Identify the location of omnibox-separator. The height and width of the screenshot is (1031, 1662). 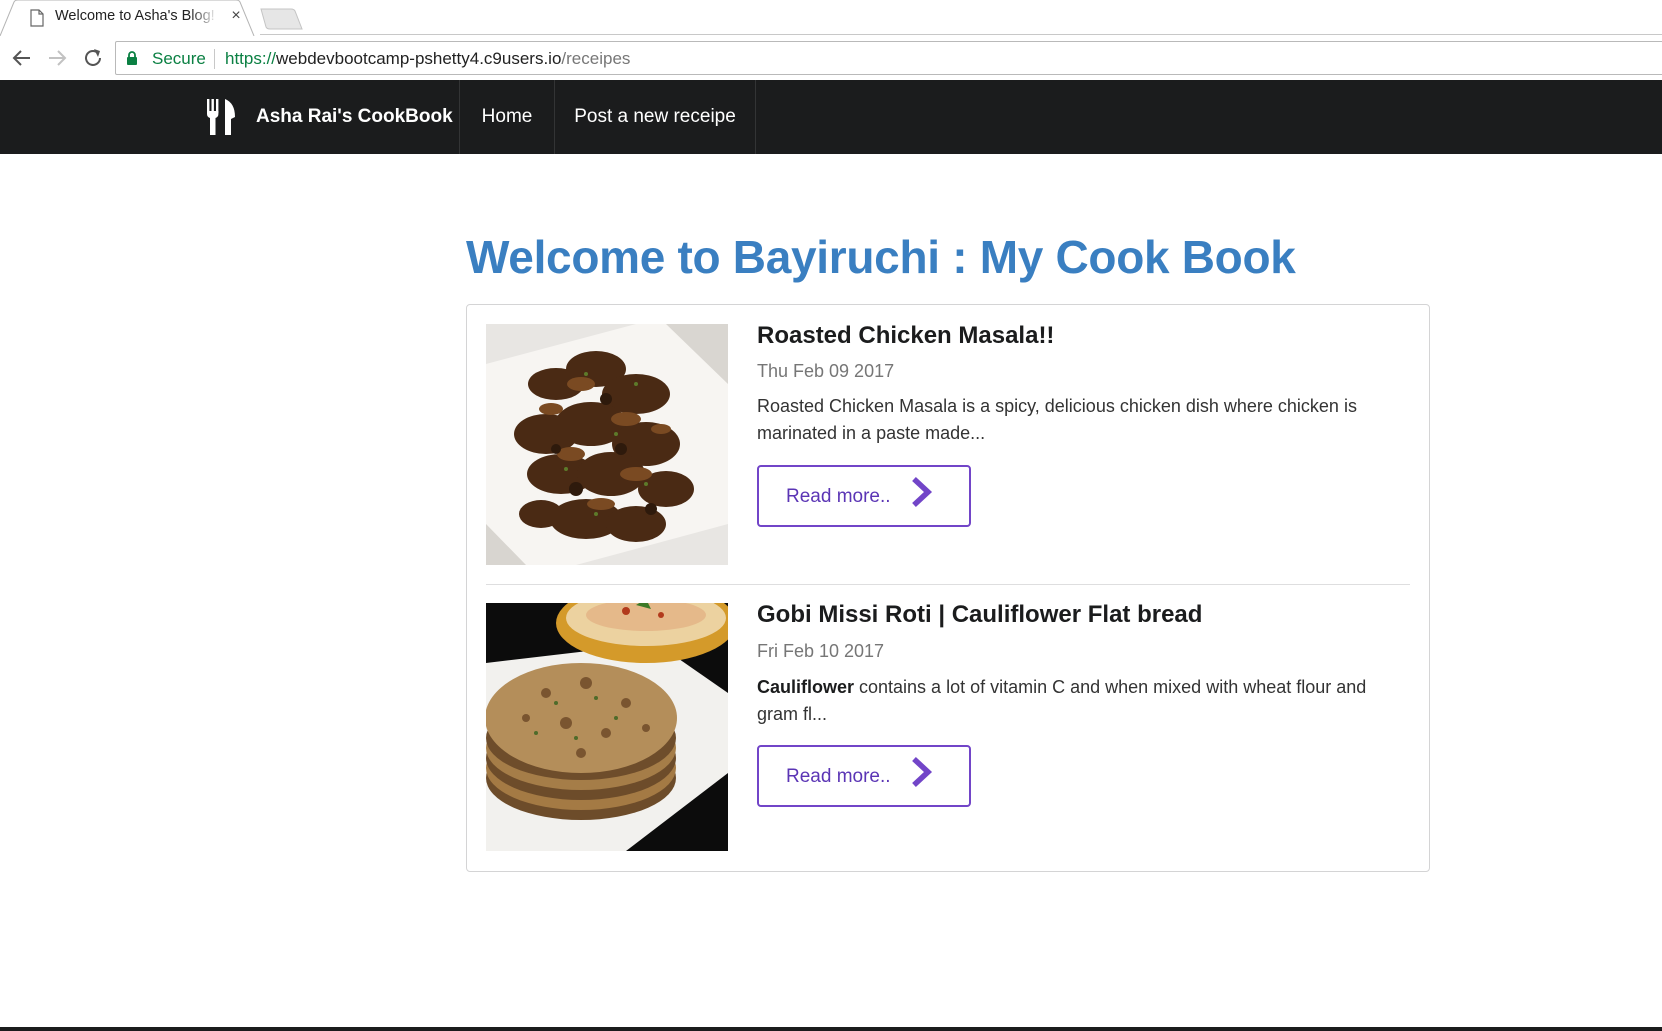
(214, 59).